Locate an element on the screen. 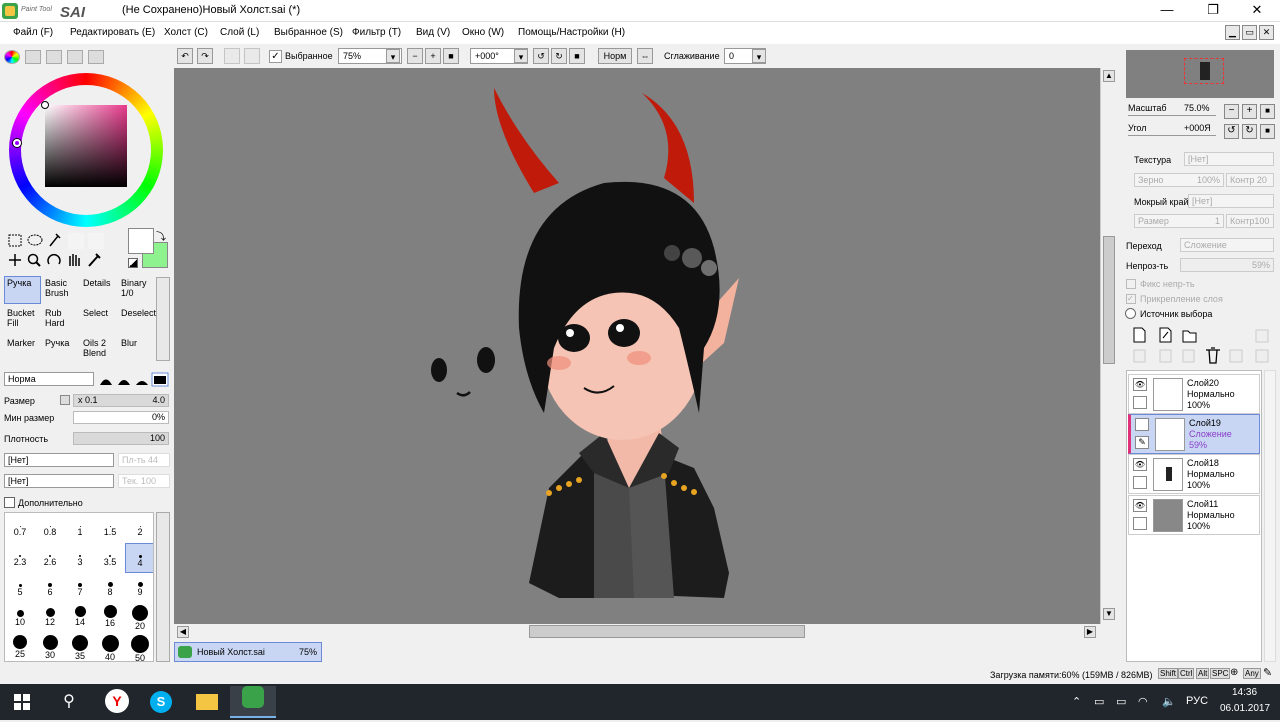 Image resolution: width=1280 pixels, height=722 pixels. visibility-eye-icon: 👁 is located at coordinates (1140, 384).